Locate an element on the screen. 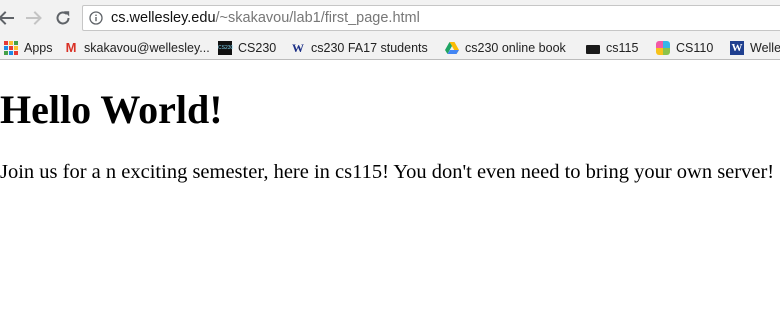 Image resolution: width=780 pixels, height=327 pixels. arrow-right-icon is located at coordinates (34, 18).